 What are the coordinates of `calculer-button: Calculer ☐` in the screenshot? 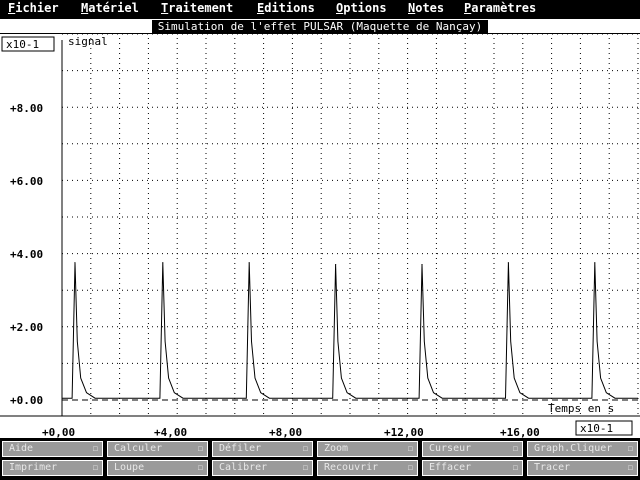 It's located at (157, 449).